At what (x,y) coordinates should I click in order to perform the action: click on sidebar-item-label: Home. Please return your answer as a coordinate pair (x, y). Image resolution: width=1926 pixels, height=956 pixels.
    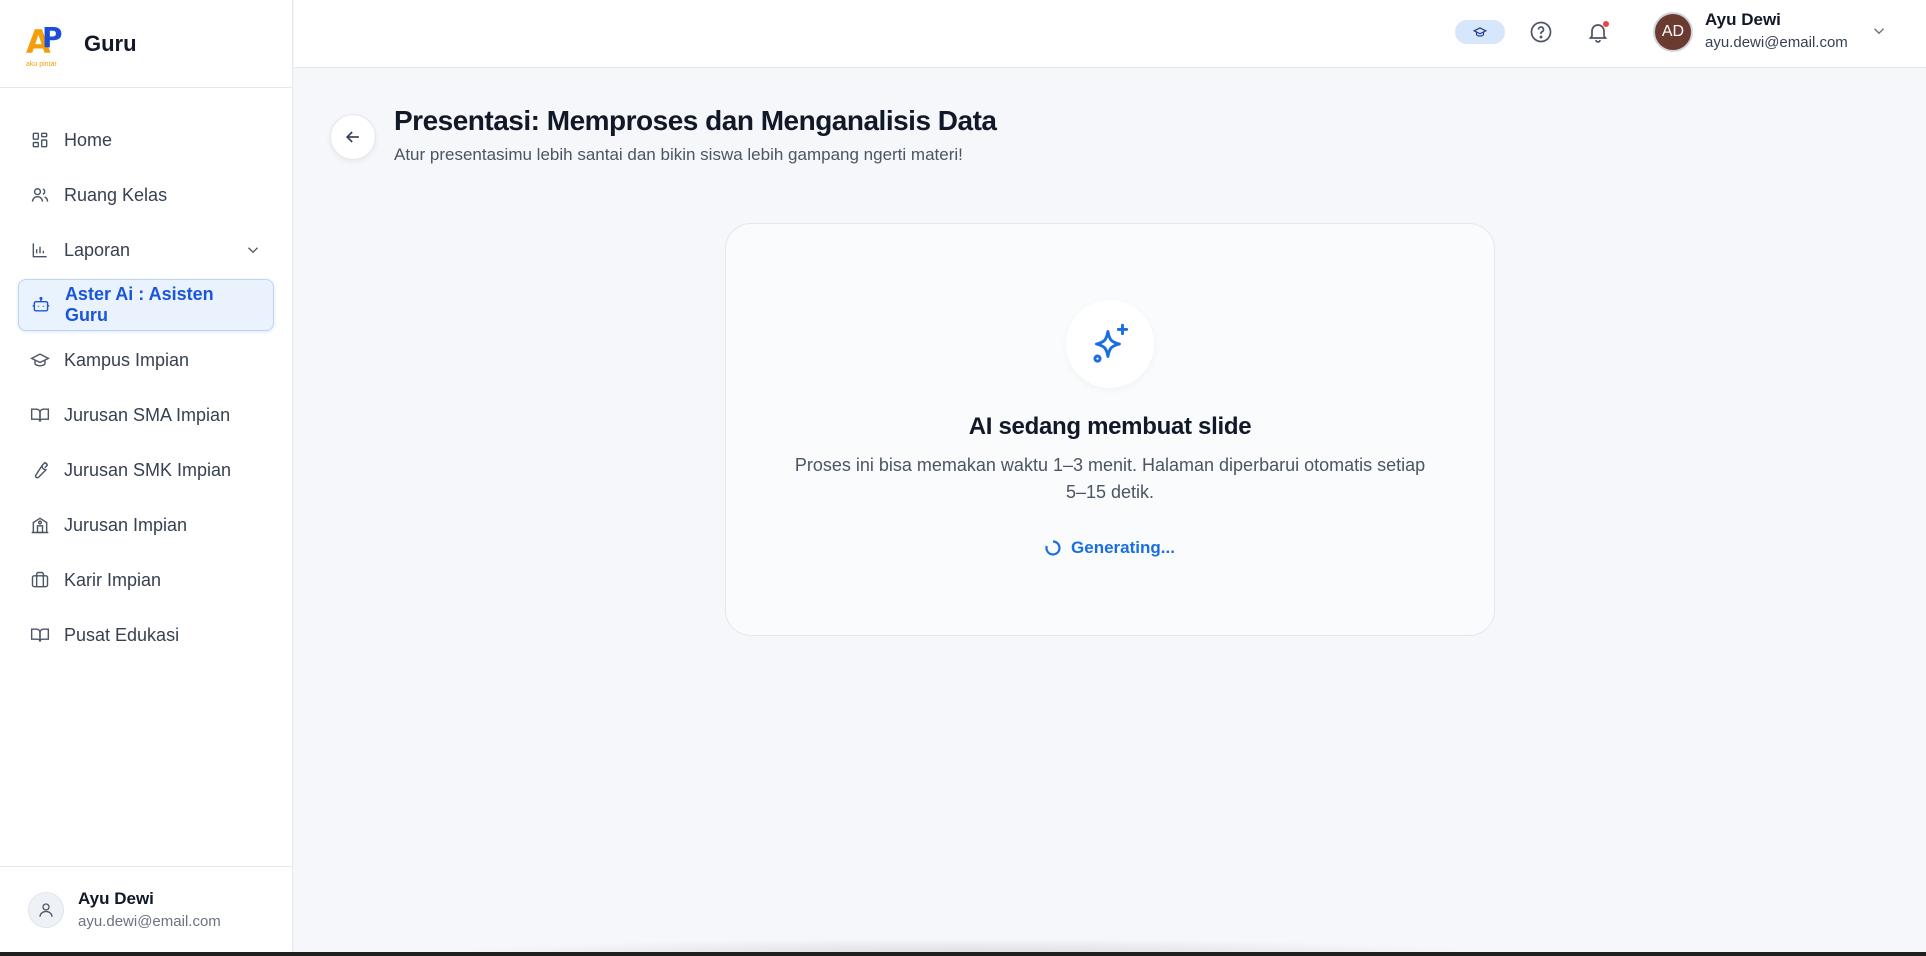
    Looking at the image, I should click on (88, 139).